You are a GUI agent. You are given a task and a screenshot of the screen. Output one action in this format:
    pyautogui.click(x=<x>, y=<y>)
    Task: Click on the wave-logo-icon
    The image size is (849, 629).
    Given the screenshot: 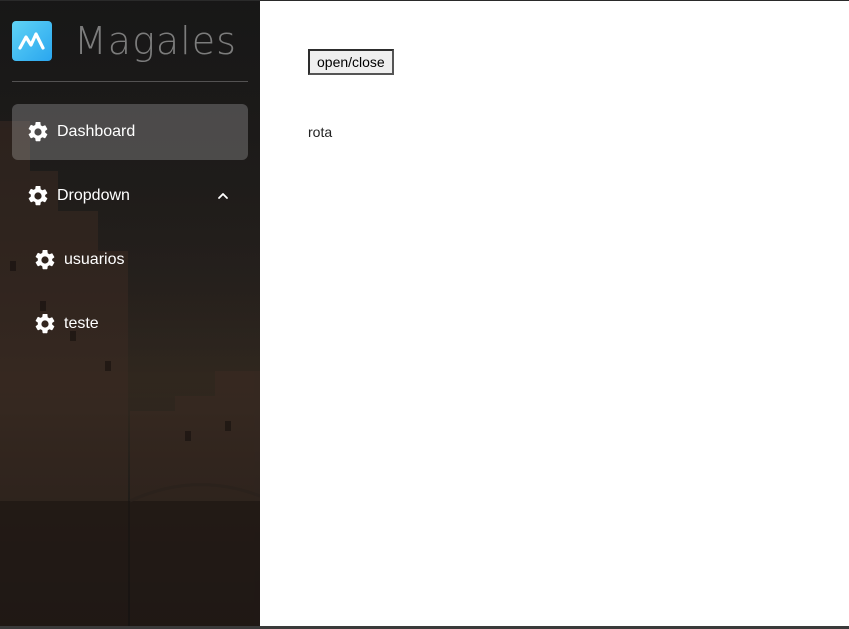 What is the action you would take?
    pyautogui.click(x=32, y=41)
    